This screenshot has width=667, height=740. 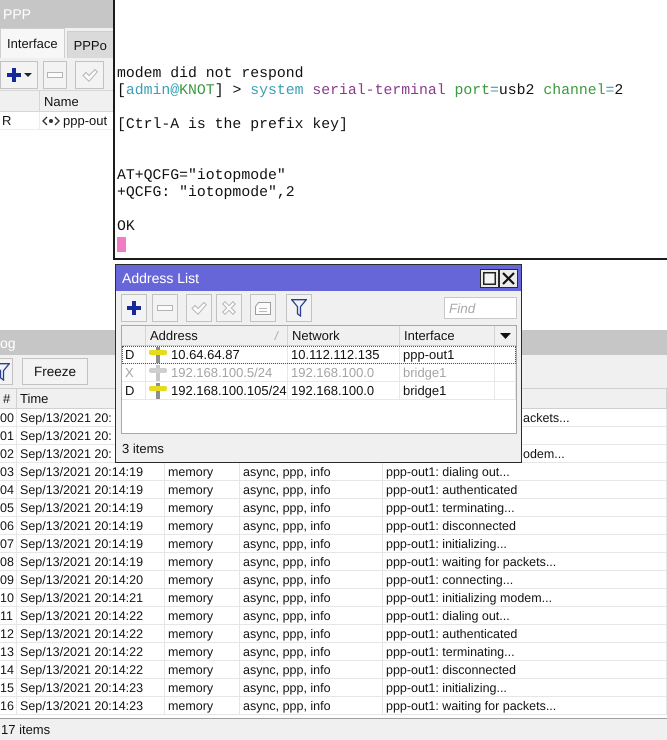 I want to click on address-row: D 192.168.100.105/24 192.168.100.0 bridge1, so click(x=319, y=391).